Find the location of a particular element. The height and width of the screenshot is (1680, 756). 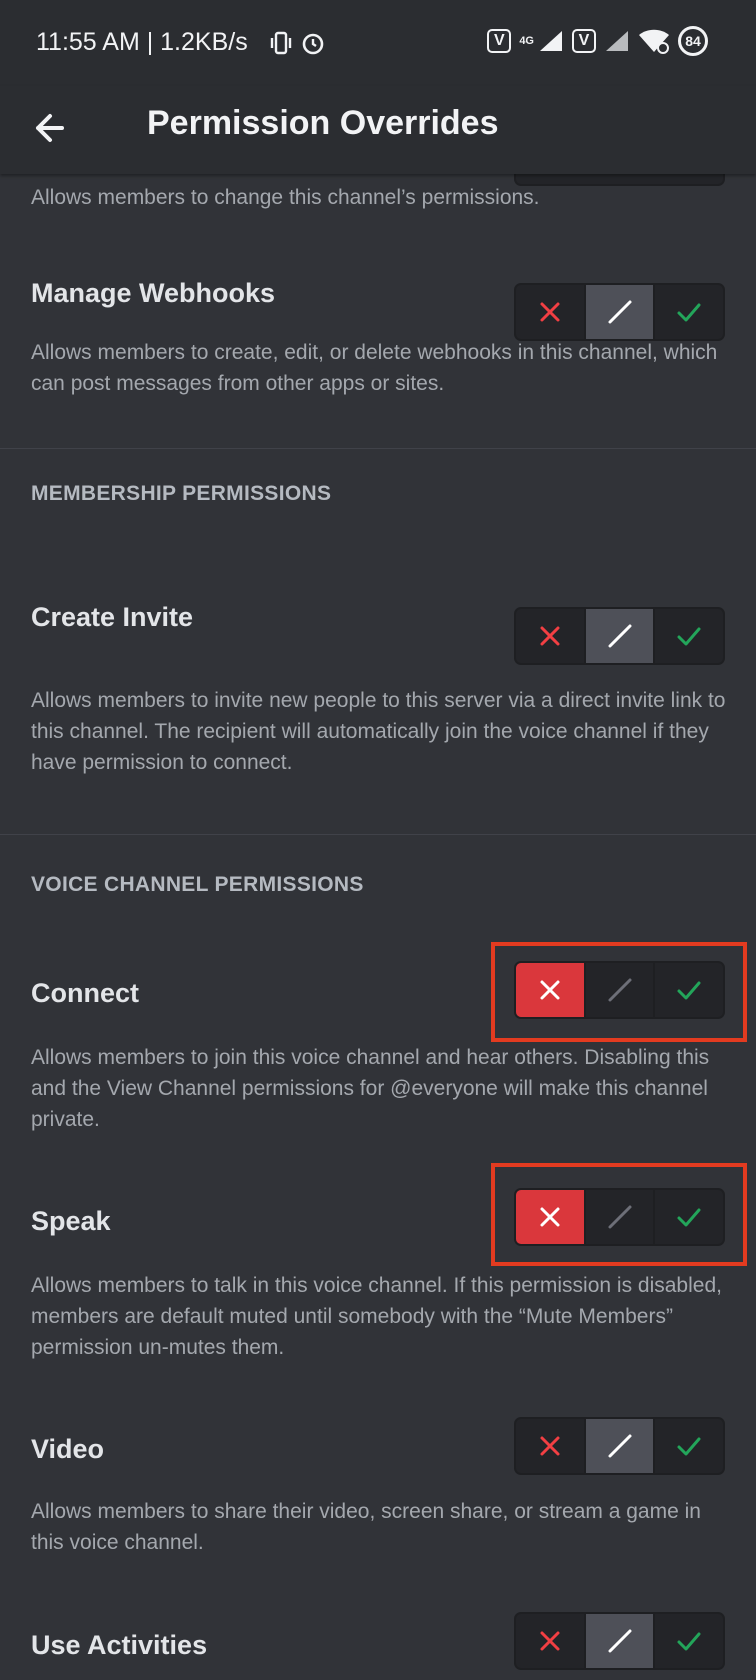

network-type: 4G is located at coordinates (526, 41).